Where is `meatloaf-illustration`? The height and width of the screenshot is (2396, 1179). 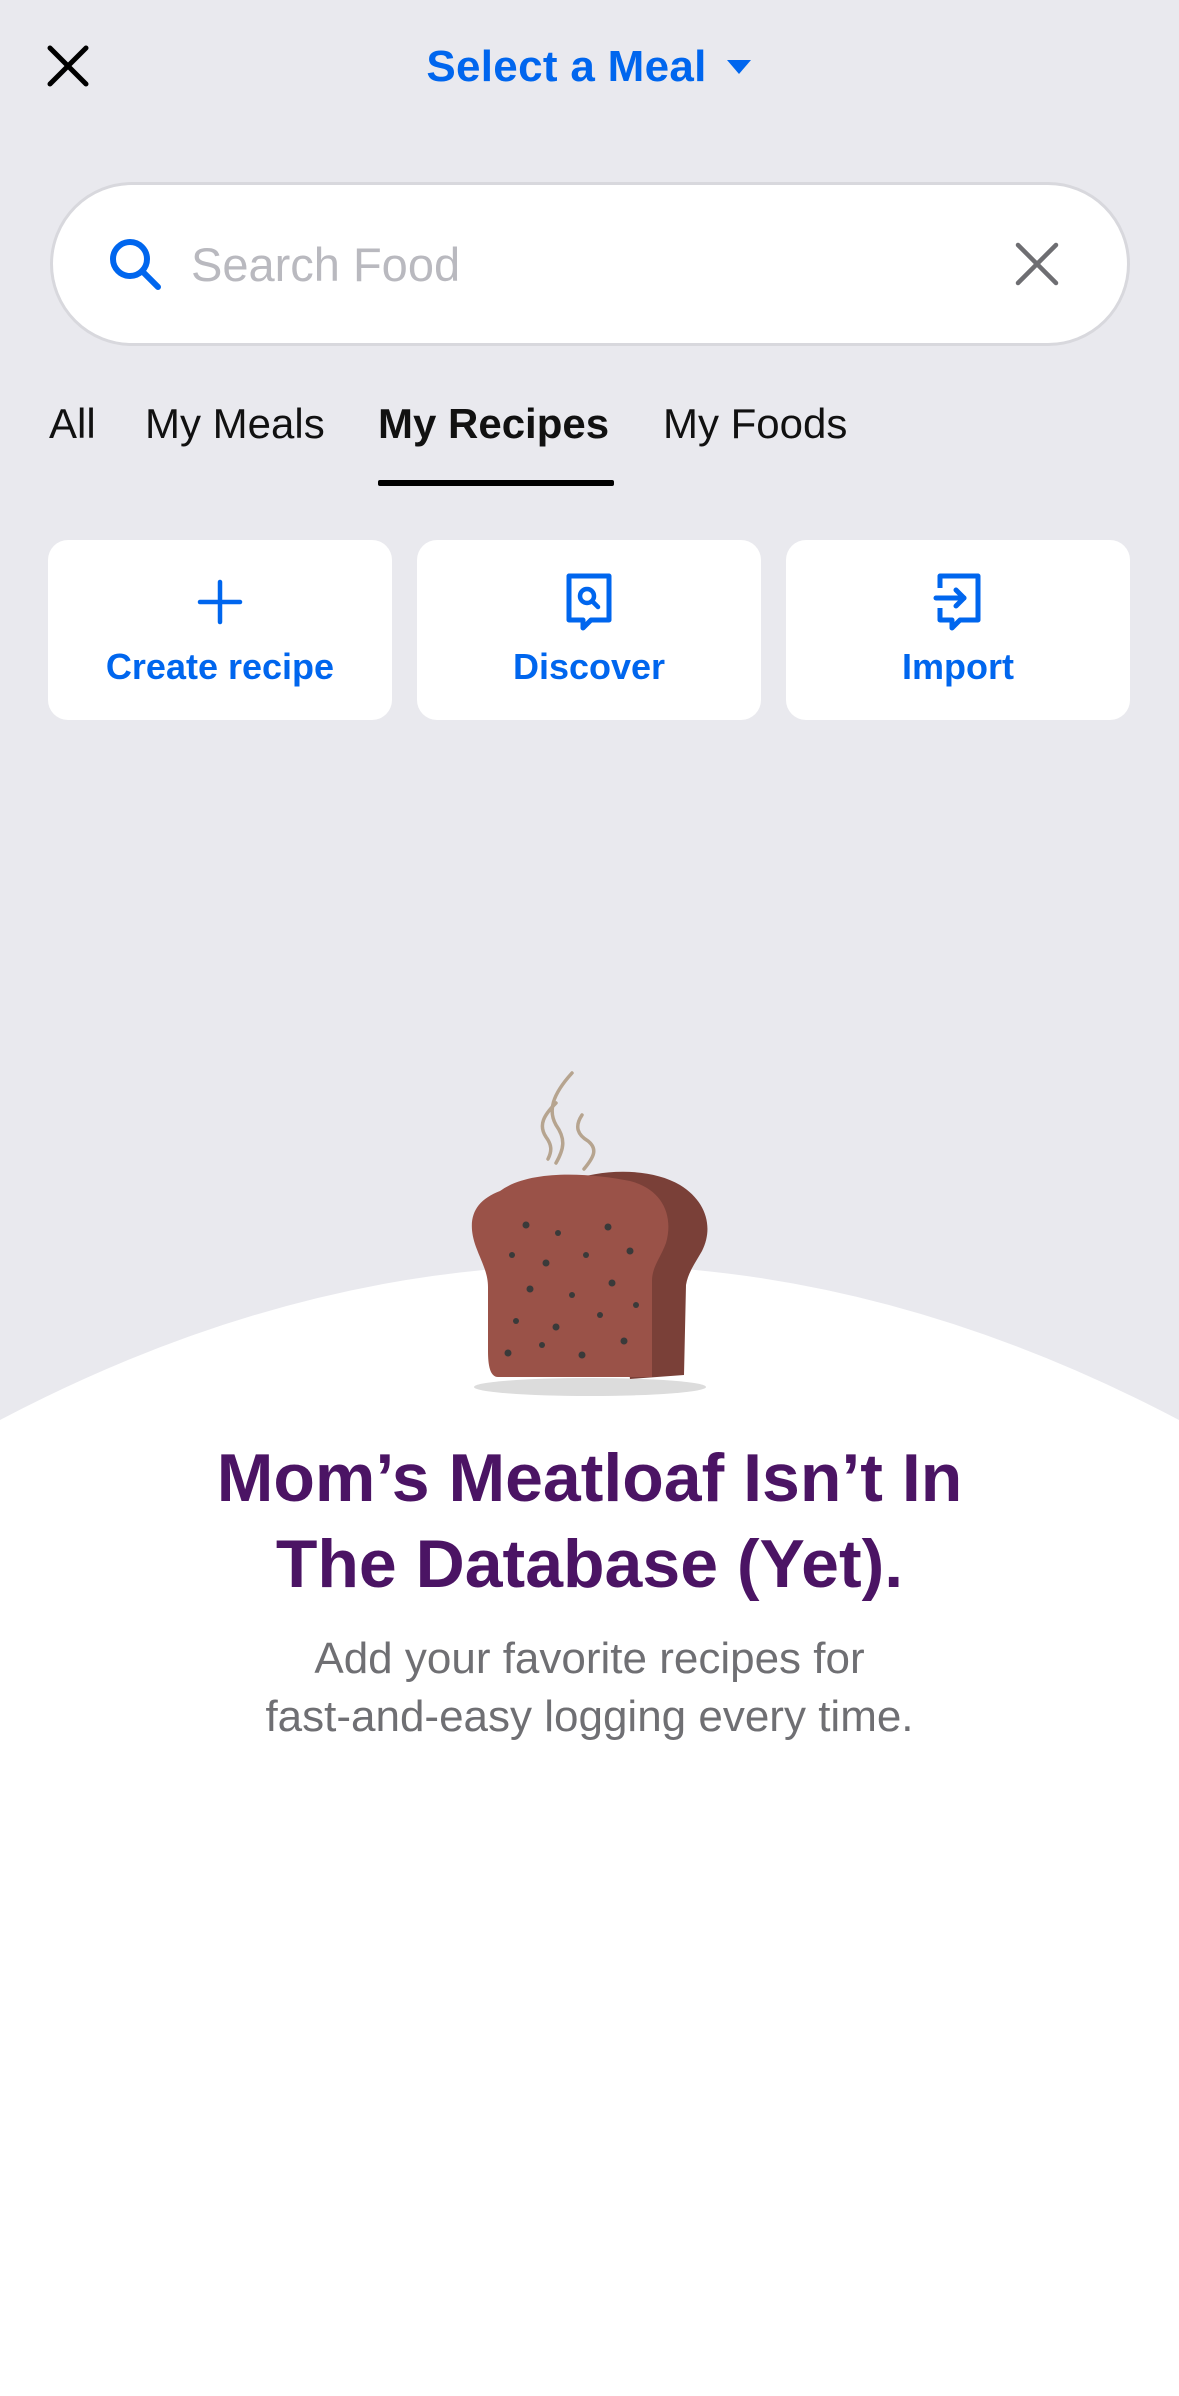
meatloaf-illustration is located at coordinates (589, 1233).